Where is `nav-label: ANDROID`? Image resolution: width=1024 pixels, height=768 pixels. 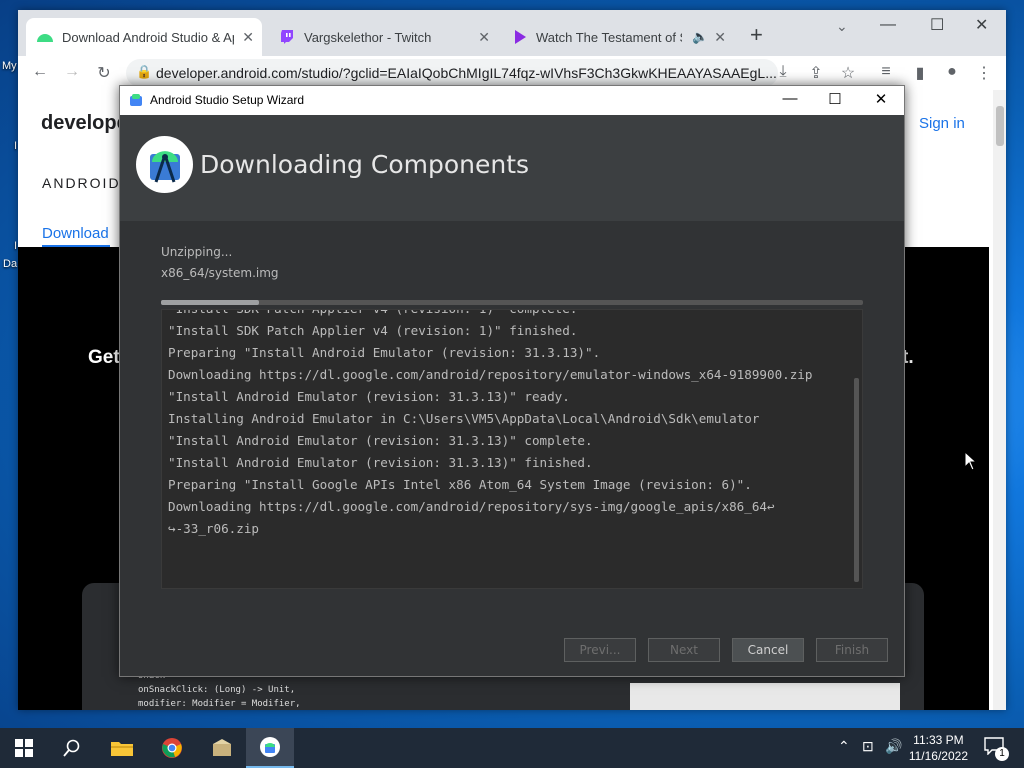 nav-label: ANDROID is located at coordinates (81, 183).